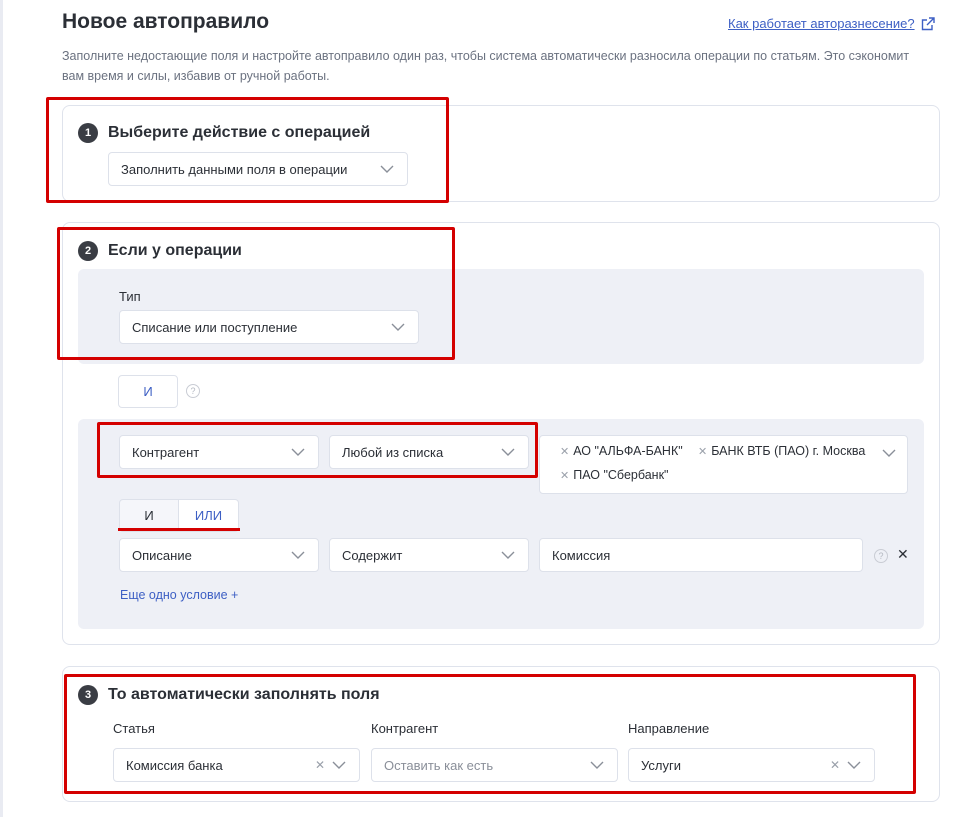  What do you see at coordinates (405, 728) in the screenshot?
I see `counterparty-label: Контрагент` at bounding box center [405, 728].